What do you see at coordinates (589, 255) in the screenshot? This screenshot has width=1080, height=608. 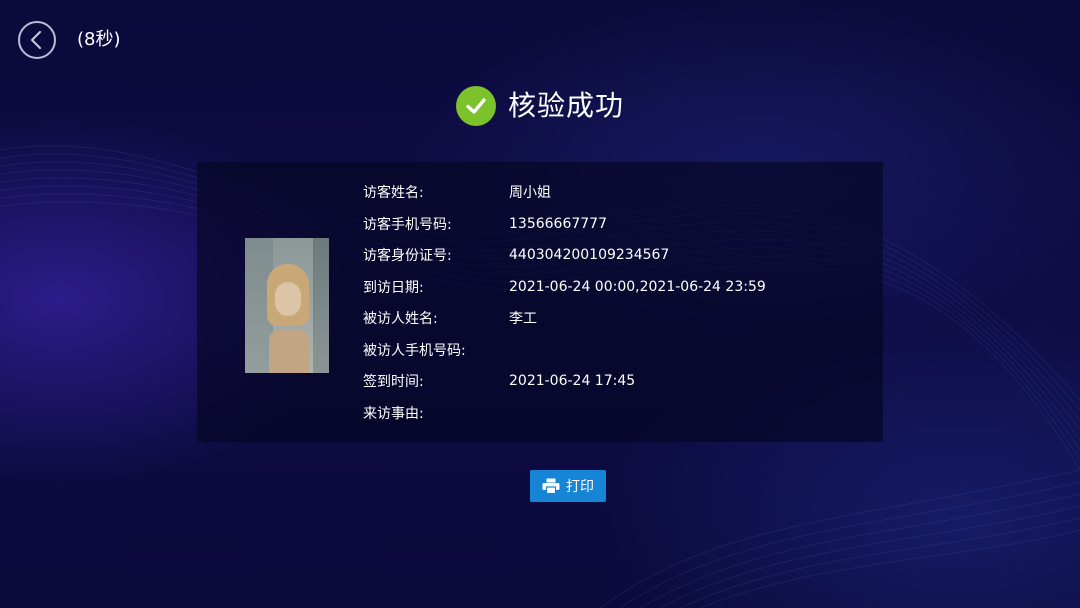 I see `info-value: 440304200109234567` at bounding box center [589, 255].